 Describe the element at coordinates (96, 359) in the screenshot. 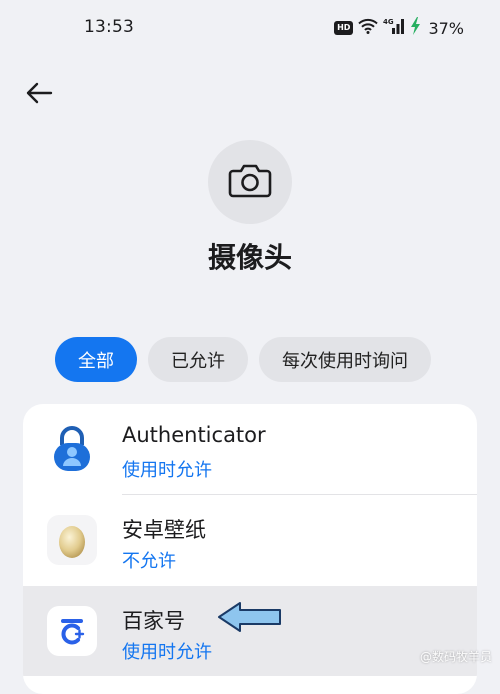

I see `filter-all: 全部` at that location.